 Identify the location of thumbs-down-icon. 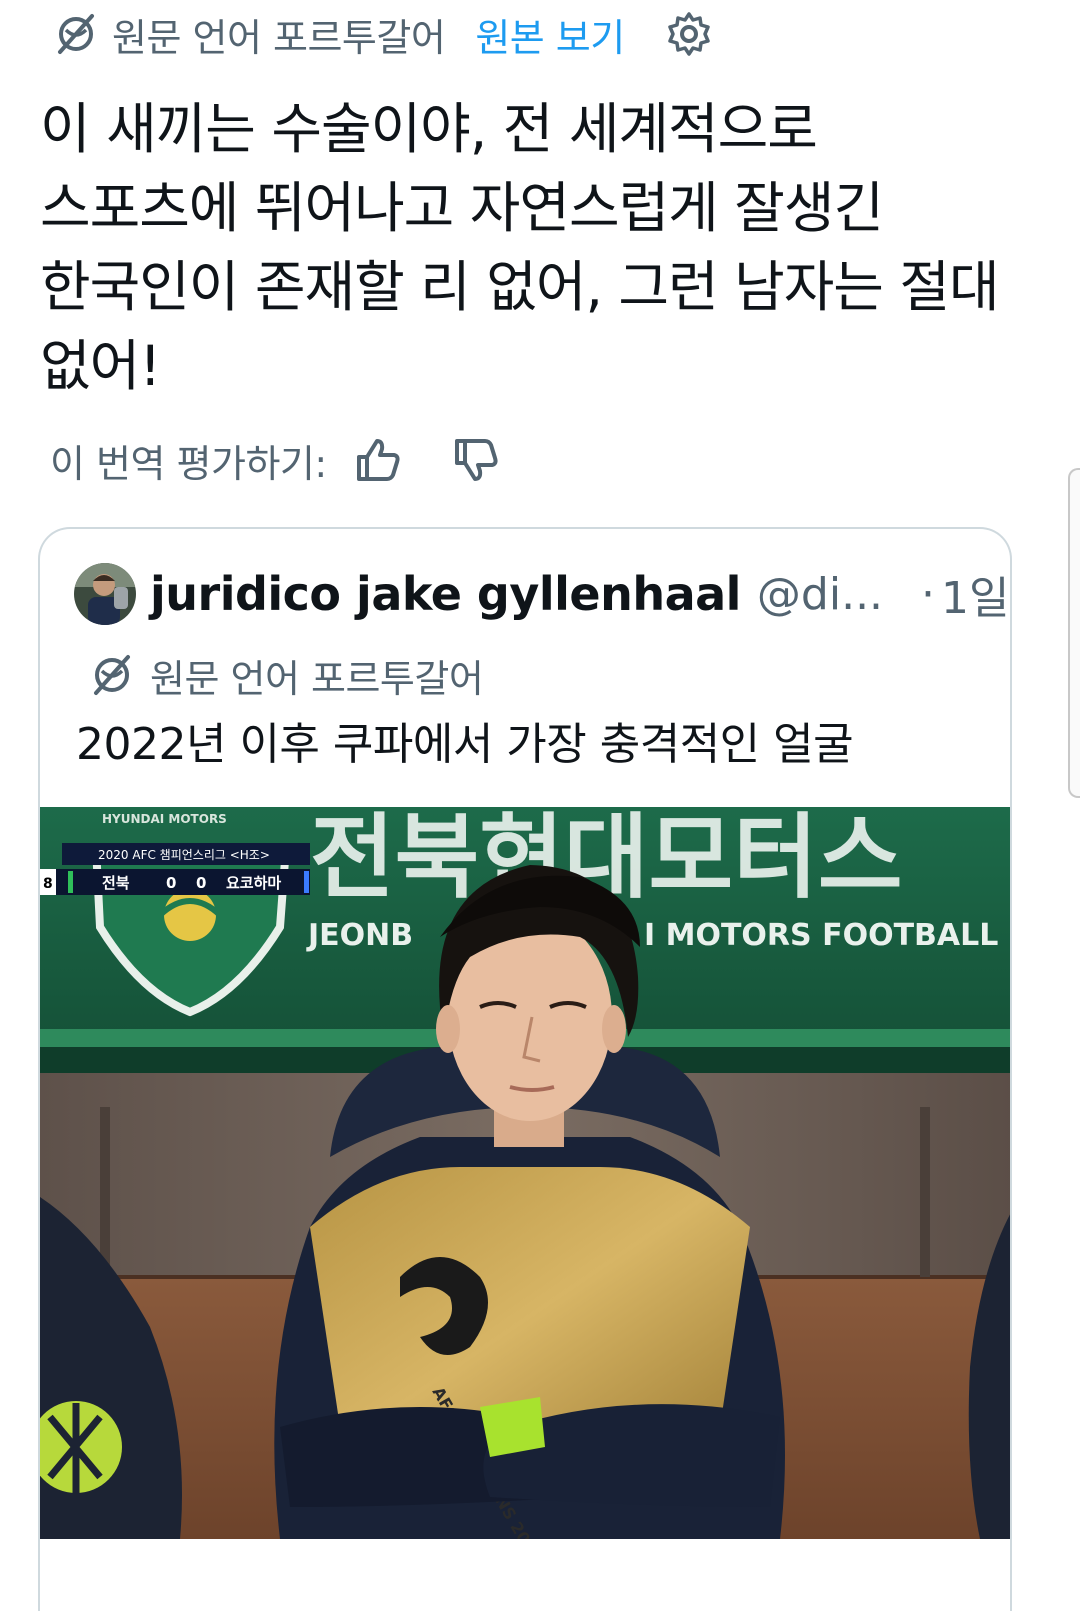
(476, 460).